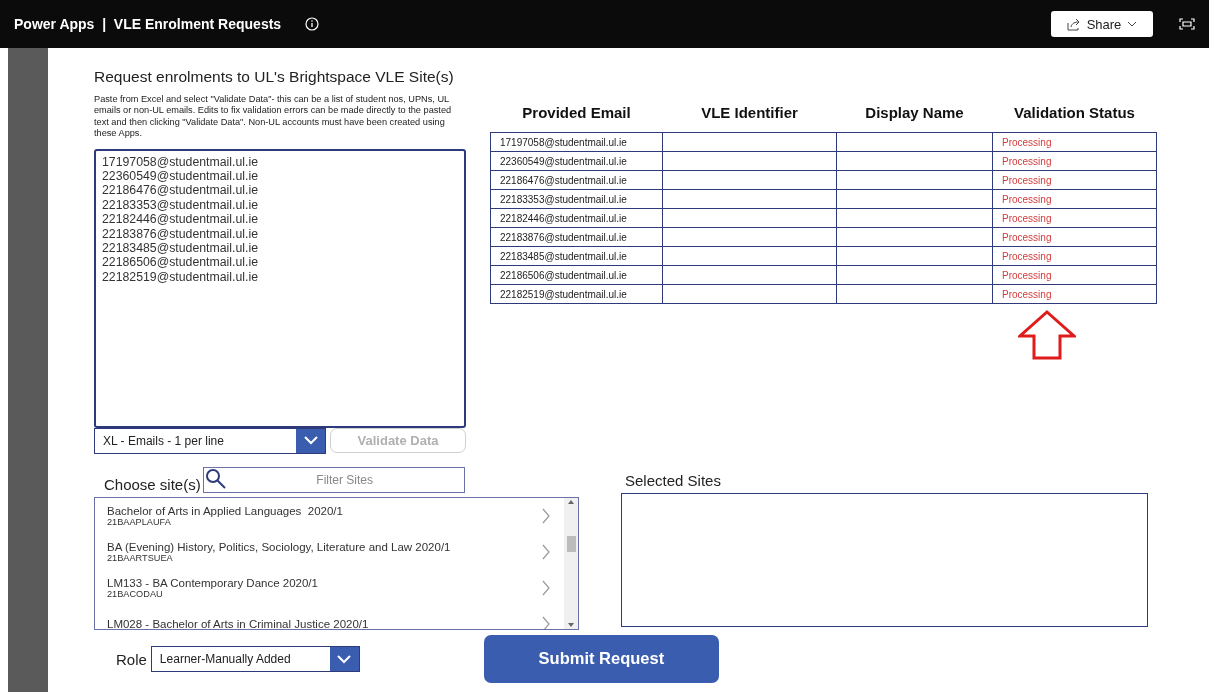 The image size is (1209, 692). What do you see at coordinates (914, 118) in the screenshot?
I see `column-header: Display Name` at bounding box center [914, 118].